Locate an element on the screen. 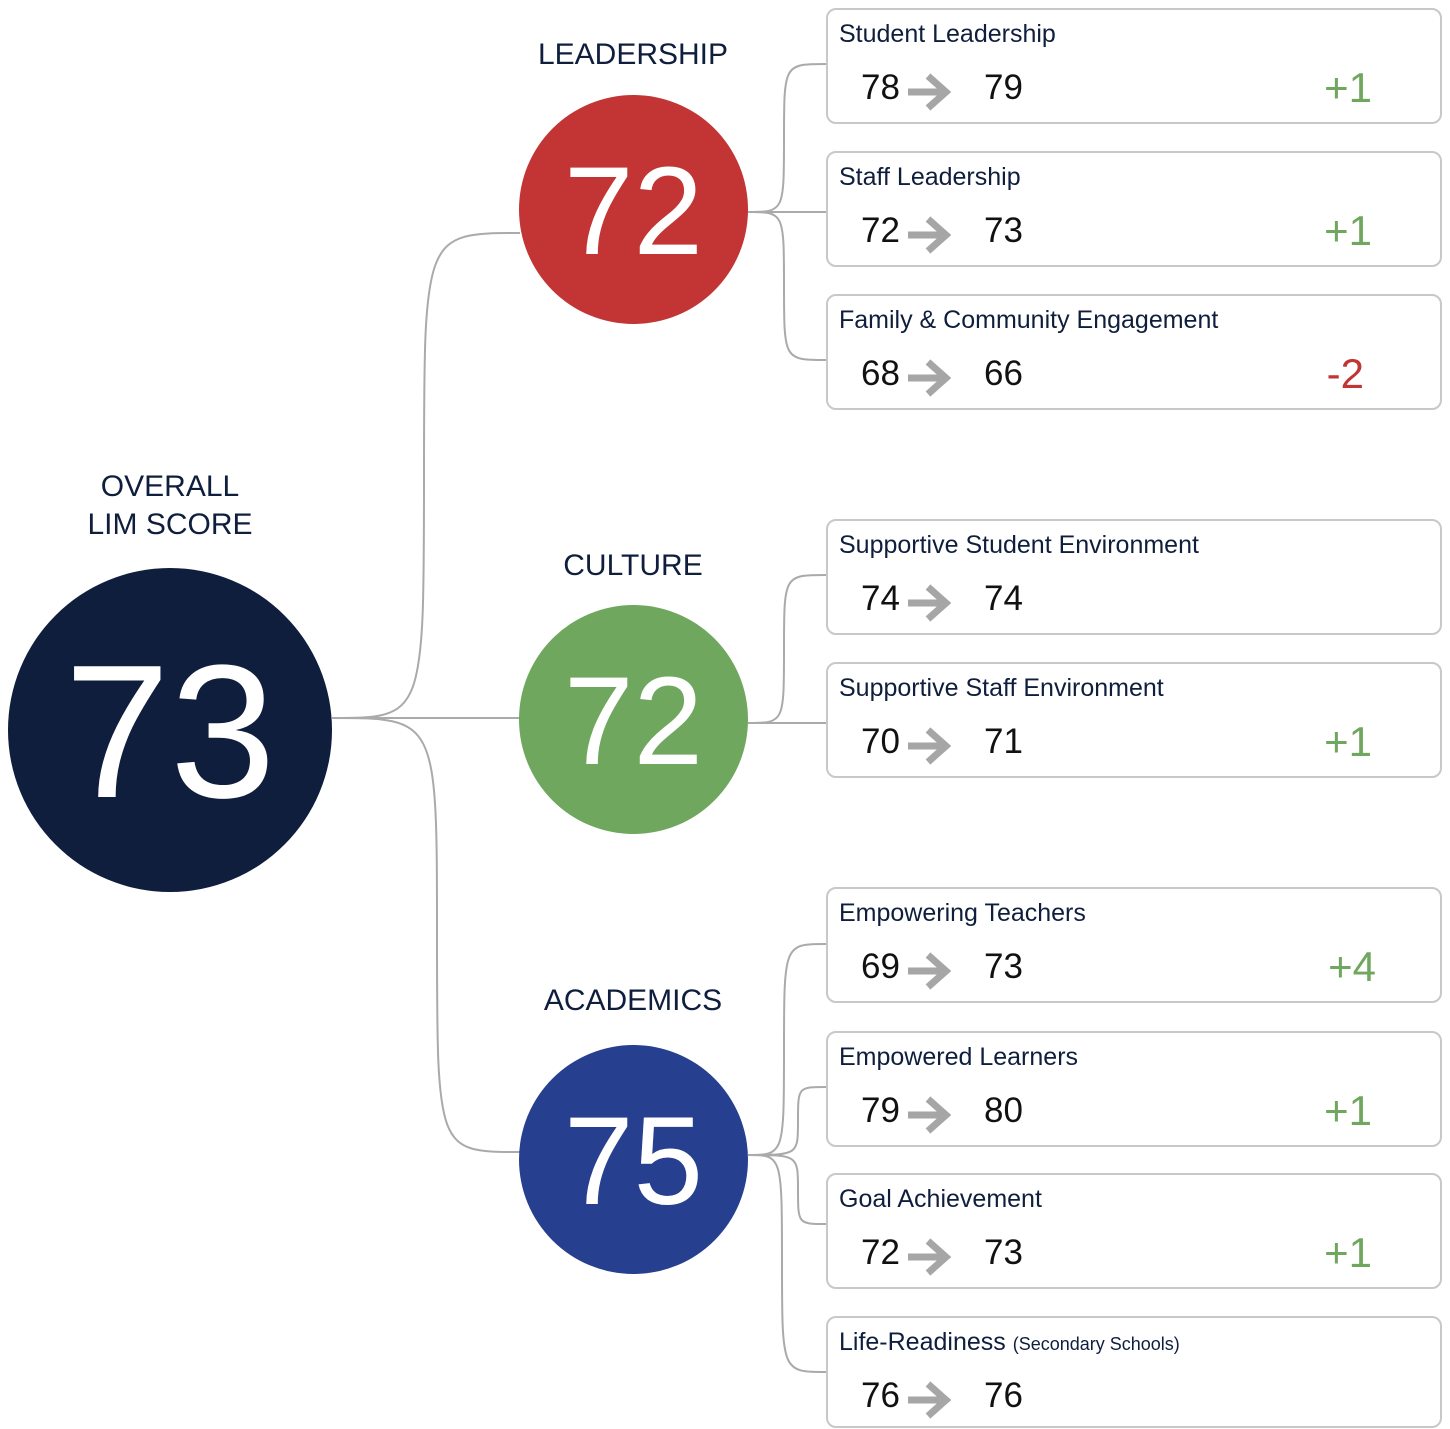  metric-from-score: 79 is located at coordinates (880, 1110).